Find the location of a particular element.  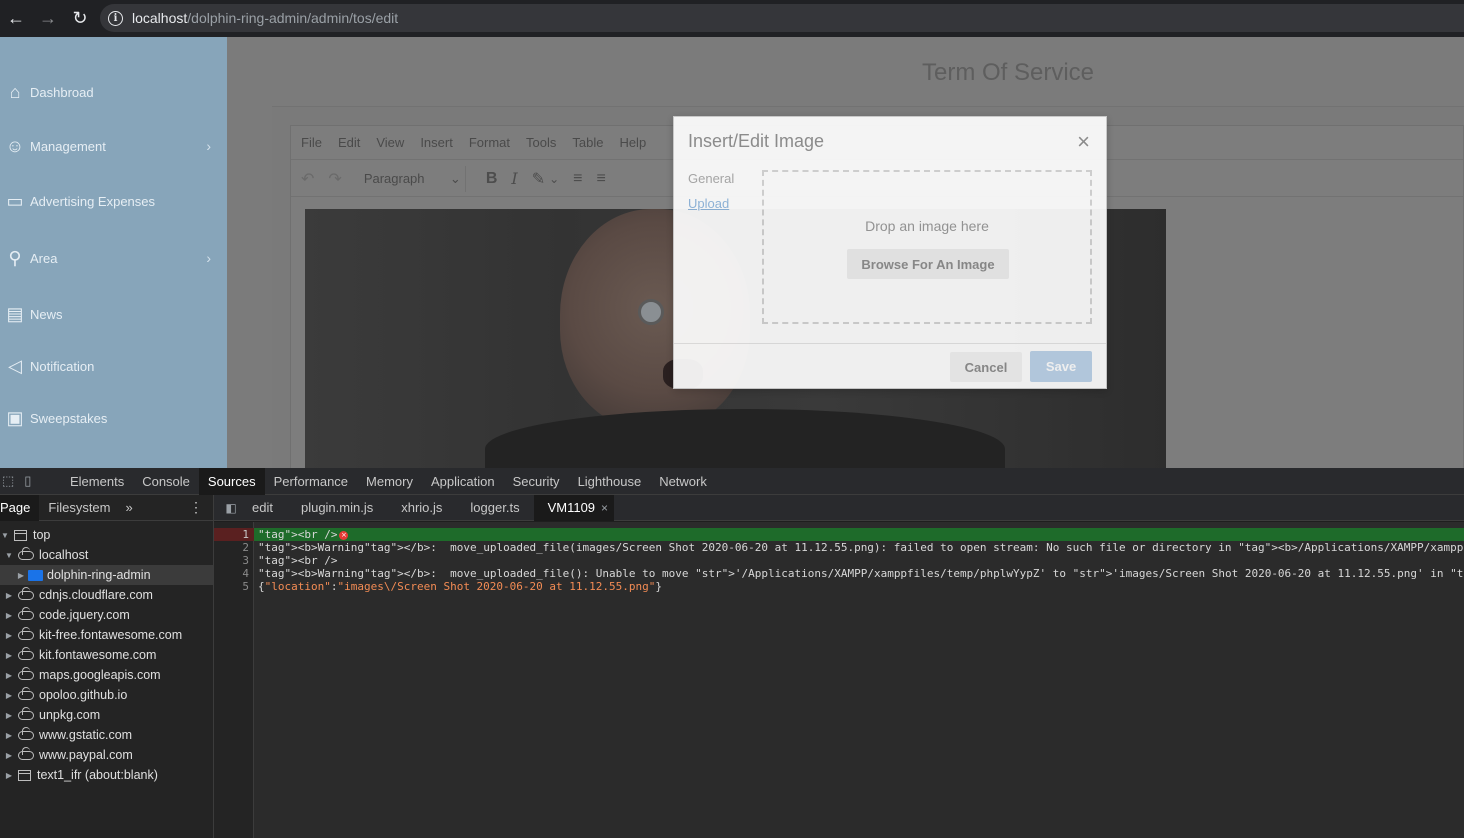

save-button: Save is located at coordinates (1061, 366).